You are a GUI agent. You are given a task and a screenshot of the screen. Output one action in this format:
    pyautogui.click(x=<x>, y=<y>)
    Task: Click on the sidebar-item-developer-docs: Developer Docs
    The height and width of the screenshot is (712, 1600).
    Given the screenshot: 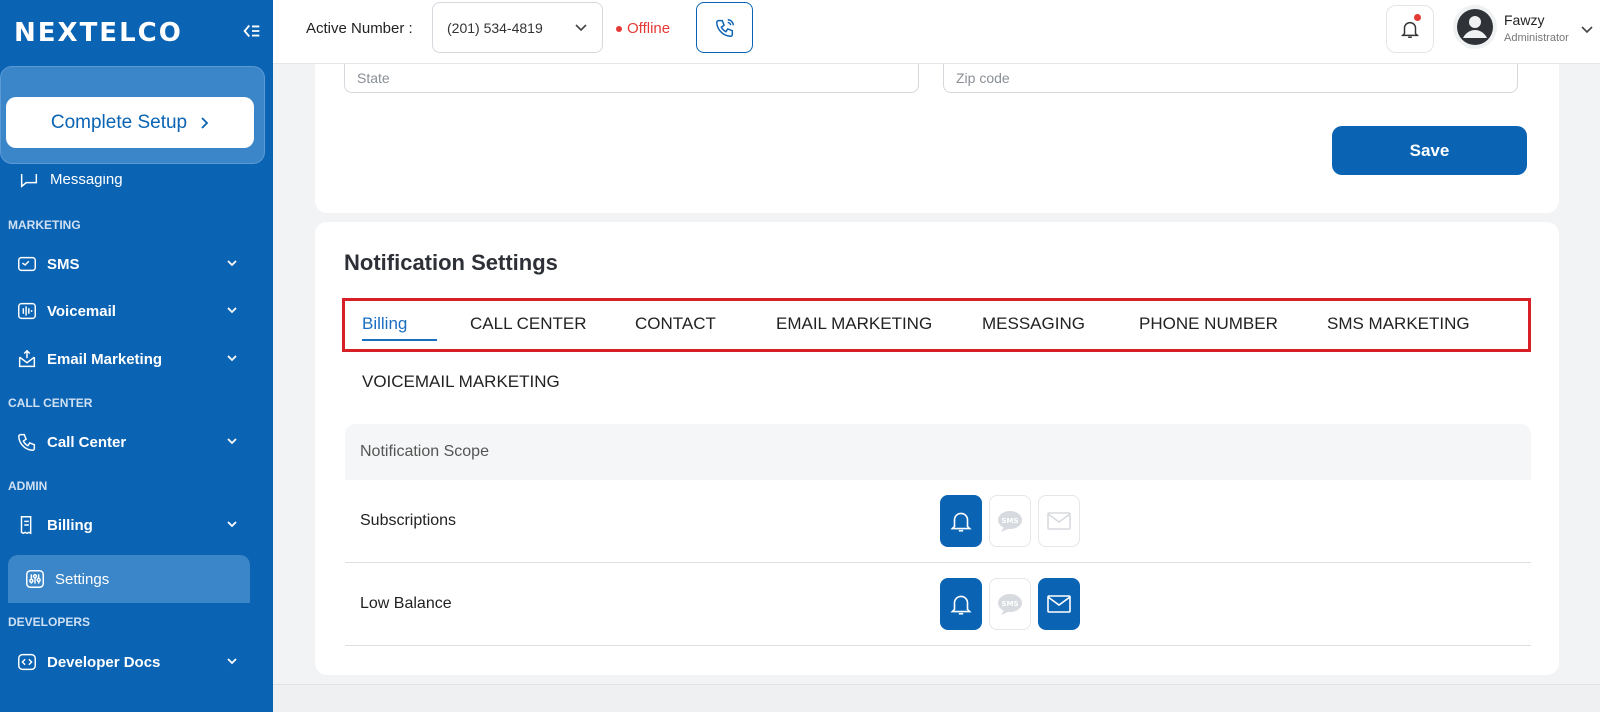 What is the action you would take?
    pyautogui.click(x=130, y=662)
    